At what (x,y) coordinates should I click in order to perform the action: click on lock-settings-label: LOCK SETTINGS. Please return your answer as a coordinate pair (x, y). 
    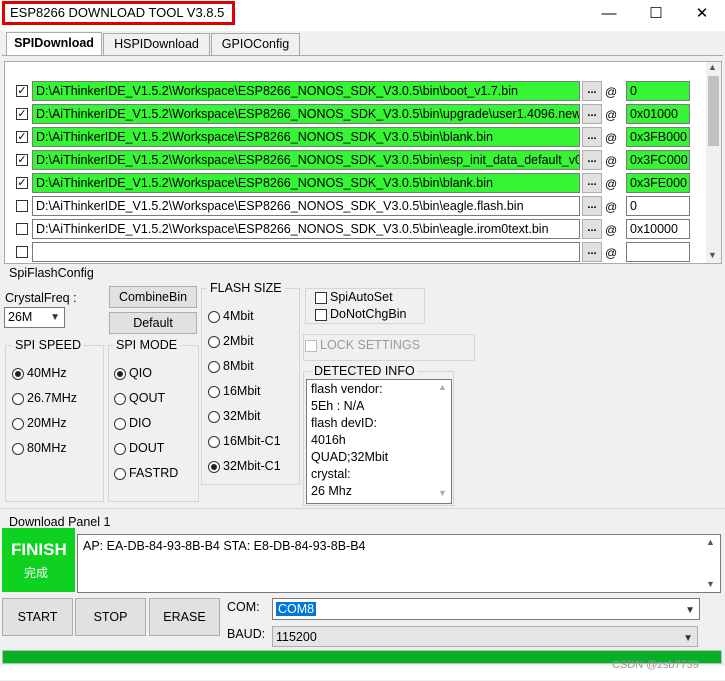
    Looking at the image, I should click on (370, 345).